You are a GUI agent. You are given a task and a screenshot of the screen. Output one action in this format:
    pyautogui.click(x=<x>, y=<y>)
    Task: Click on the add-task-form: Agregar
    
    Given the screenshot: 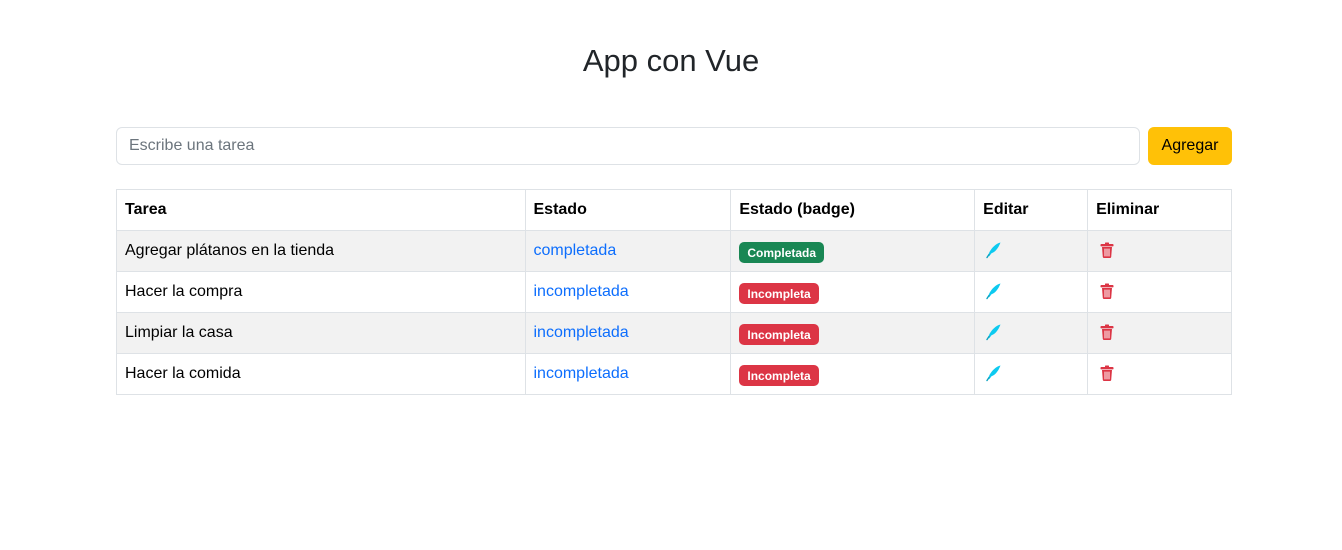 What is the action you would take?
    pyautogui.click(x=674, y=146)
    